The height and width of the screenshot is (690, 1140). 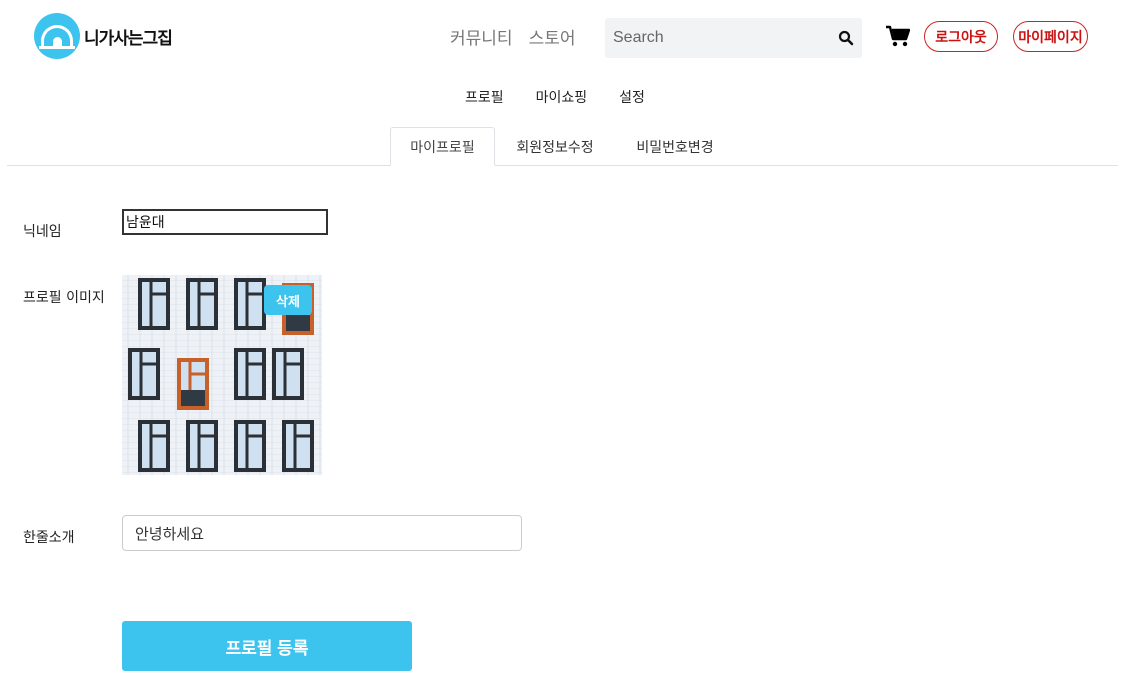 What do you see at coordinates (715, 38) in the screenshot?
I see `search-input` at bounding box center [715, 38].